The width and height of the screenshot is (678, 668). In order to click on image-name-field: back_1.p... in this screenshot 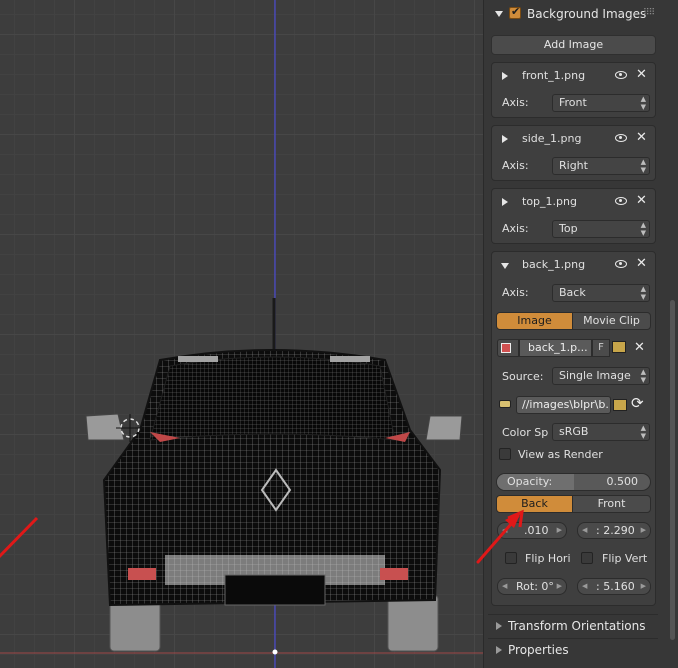, I will do `click(555, 348)`.